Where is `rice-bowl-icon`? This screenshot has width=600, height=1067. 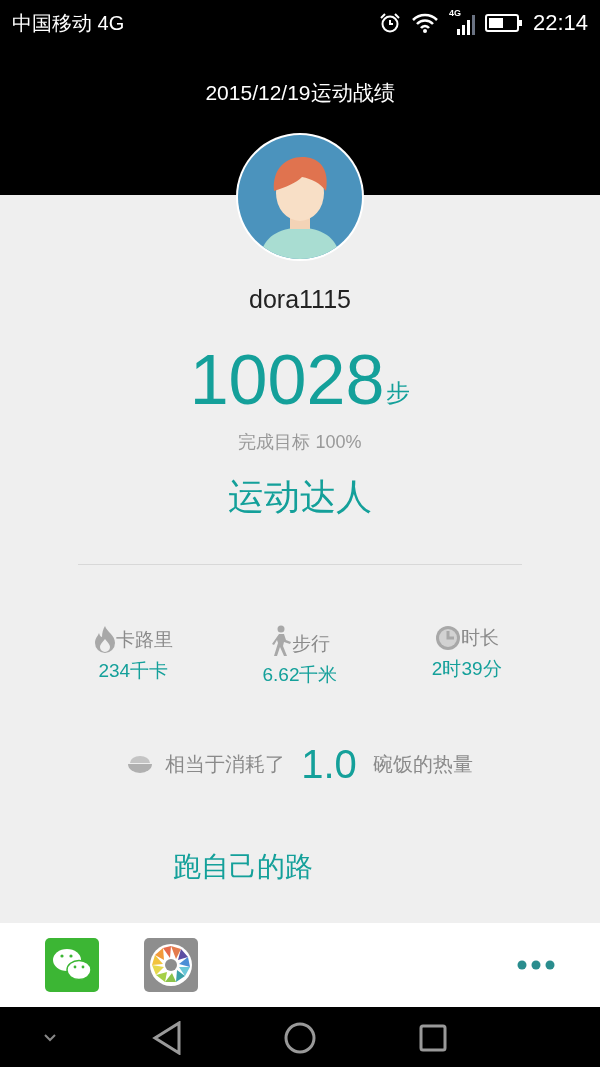 rice-bowl-icon is located at coordinates (140, 763).